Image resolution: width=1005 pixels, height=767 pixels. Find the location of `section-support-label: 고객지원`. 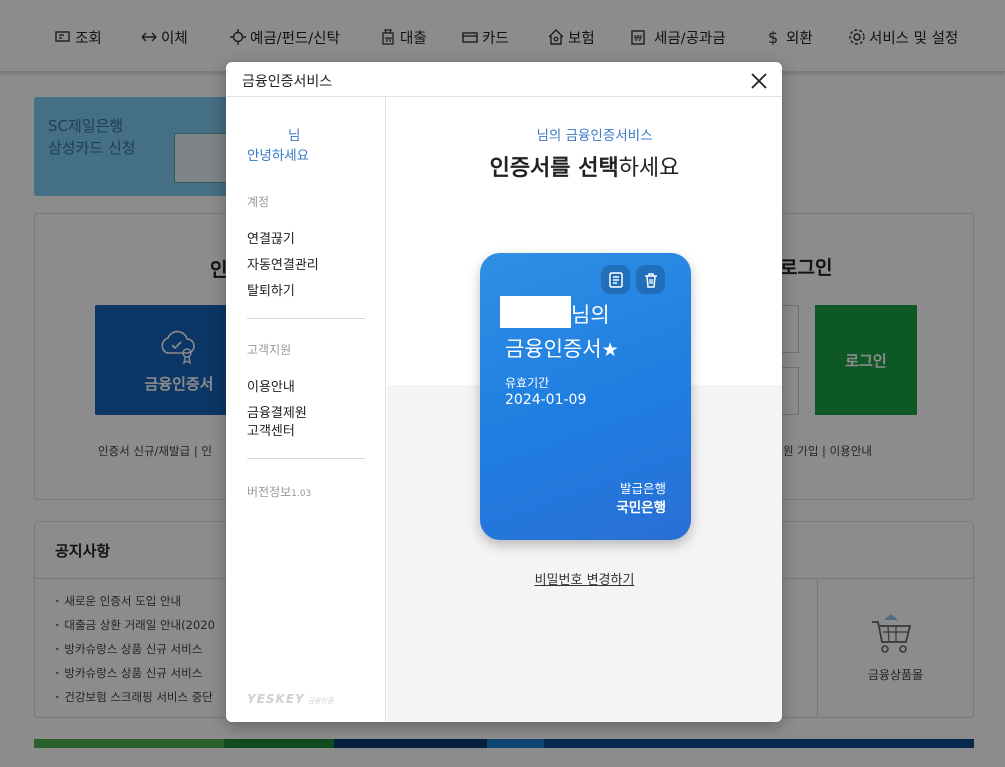

section-support-label: 고객지원 is located at coordinates (269, 350).